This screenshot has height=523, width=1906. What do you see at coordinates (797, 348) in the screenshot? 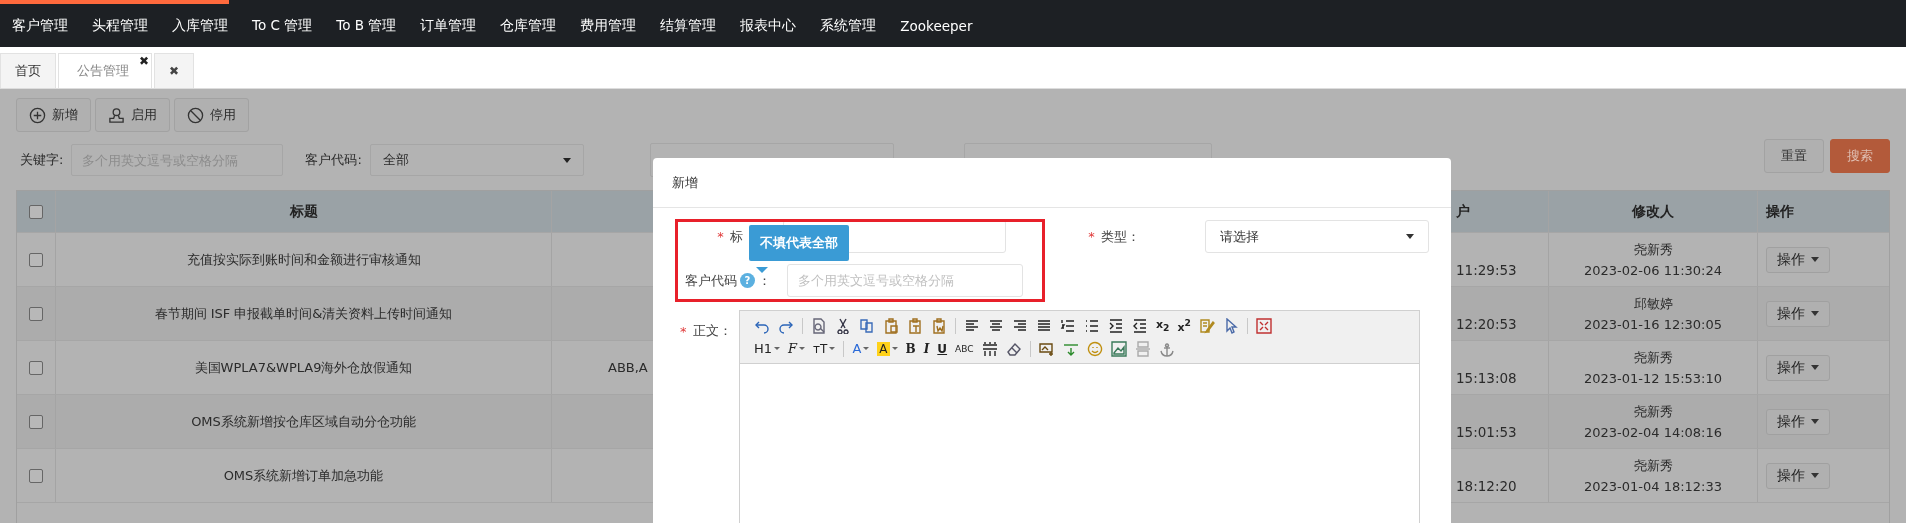
I see `font-button: F` at bounding box center [797, 348].